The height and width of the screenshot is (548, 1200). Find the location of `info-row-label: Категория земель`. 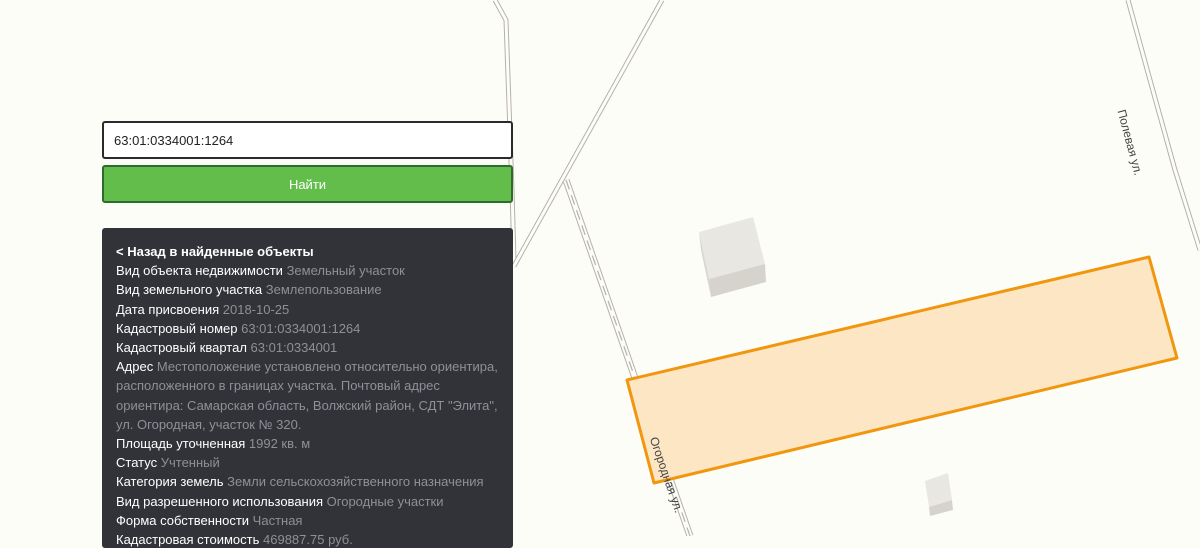

info-row-label: Категория земель is located at coordinates (170, 482).